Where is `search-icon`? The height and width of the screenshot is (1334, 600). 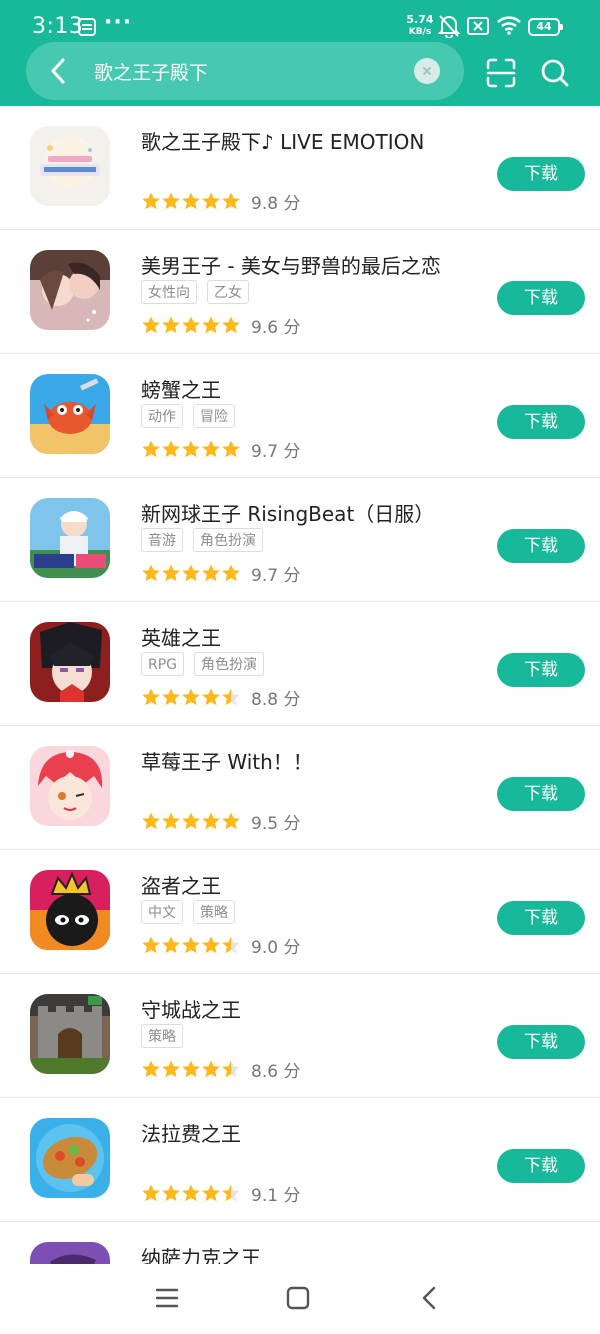 search-icon is located at coordinates (555, 73).